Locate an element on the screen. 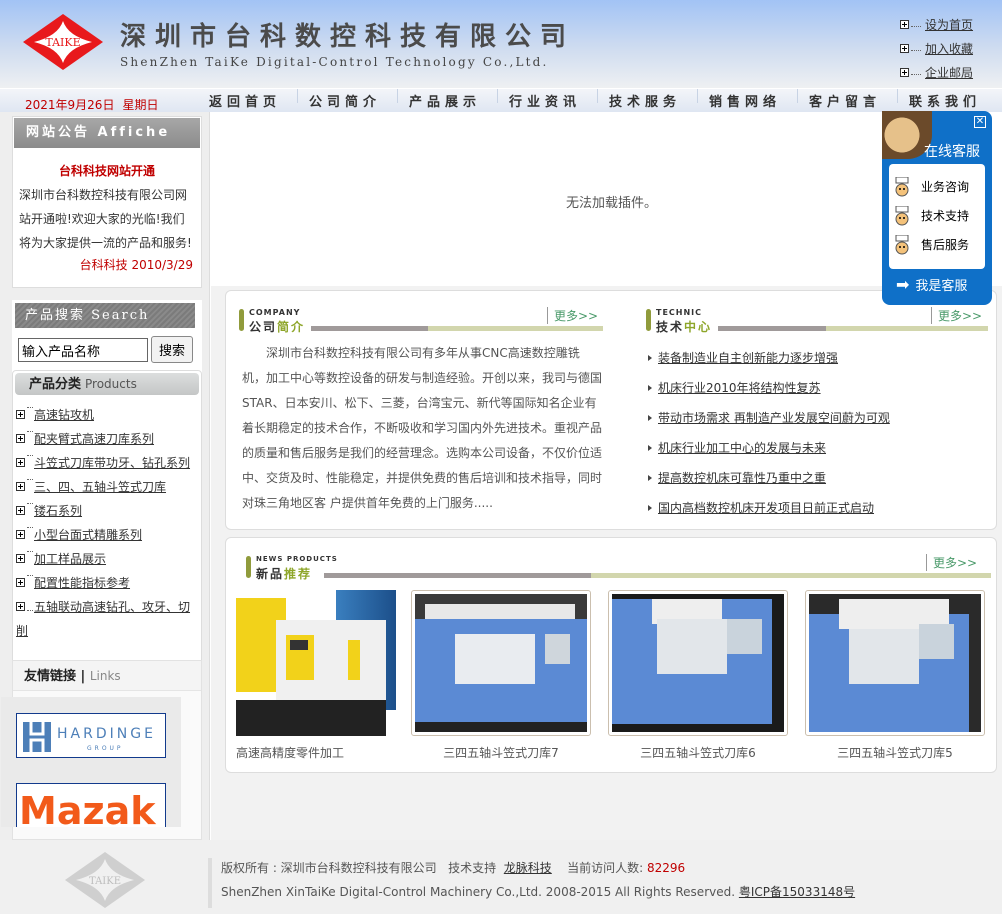 The height and width of the screenshot is (914, 1002). category-item: 高速钻攻机 is located at coordinates (107, 415).